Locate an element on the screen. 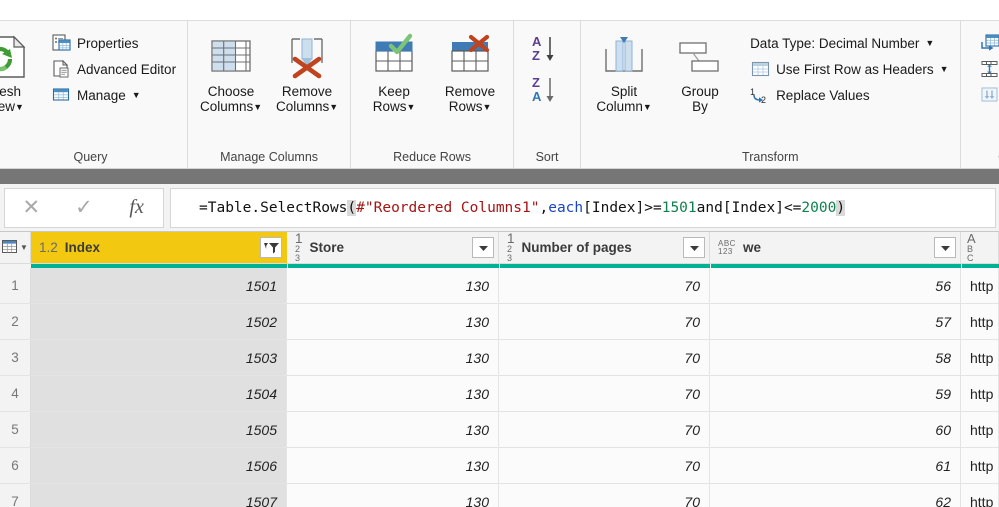  row-number: 6 is located at coordinates (15, 466).